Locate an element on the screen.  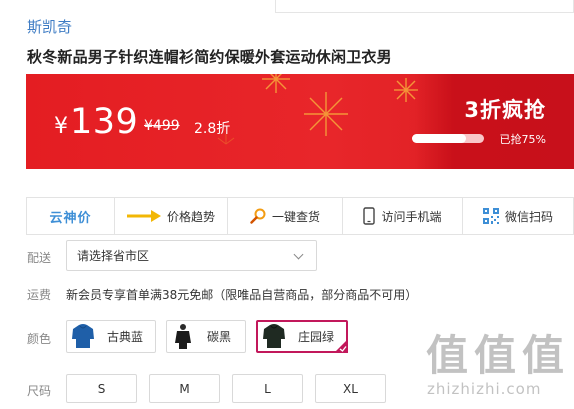
color-option-label: 庄园绿 is located at coordinates (316, 337).